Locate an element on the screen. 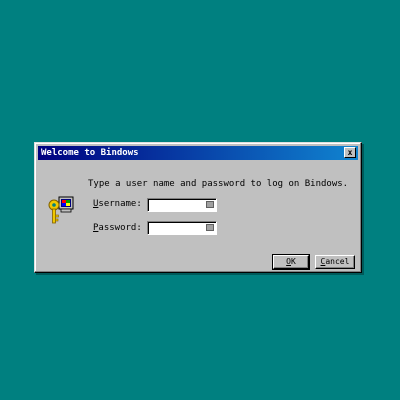  close-button: x is located at coordinates (350, 152).